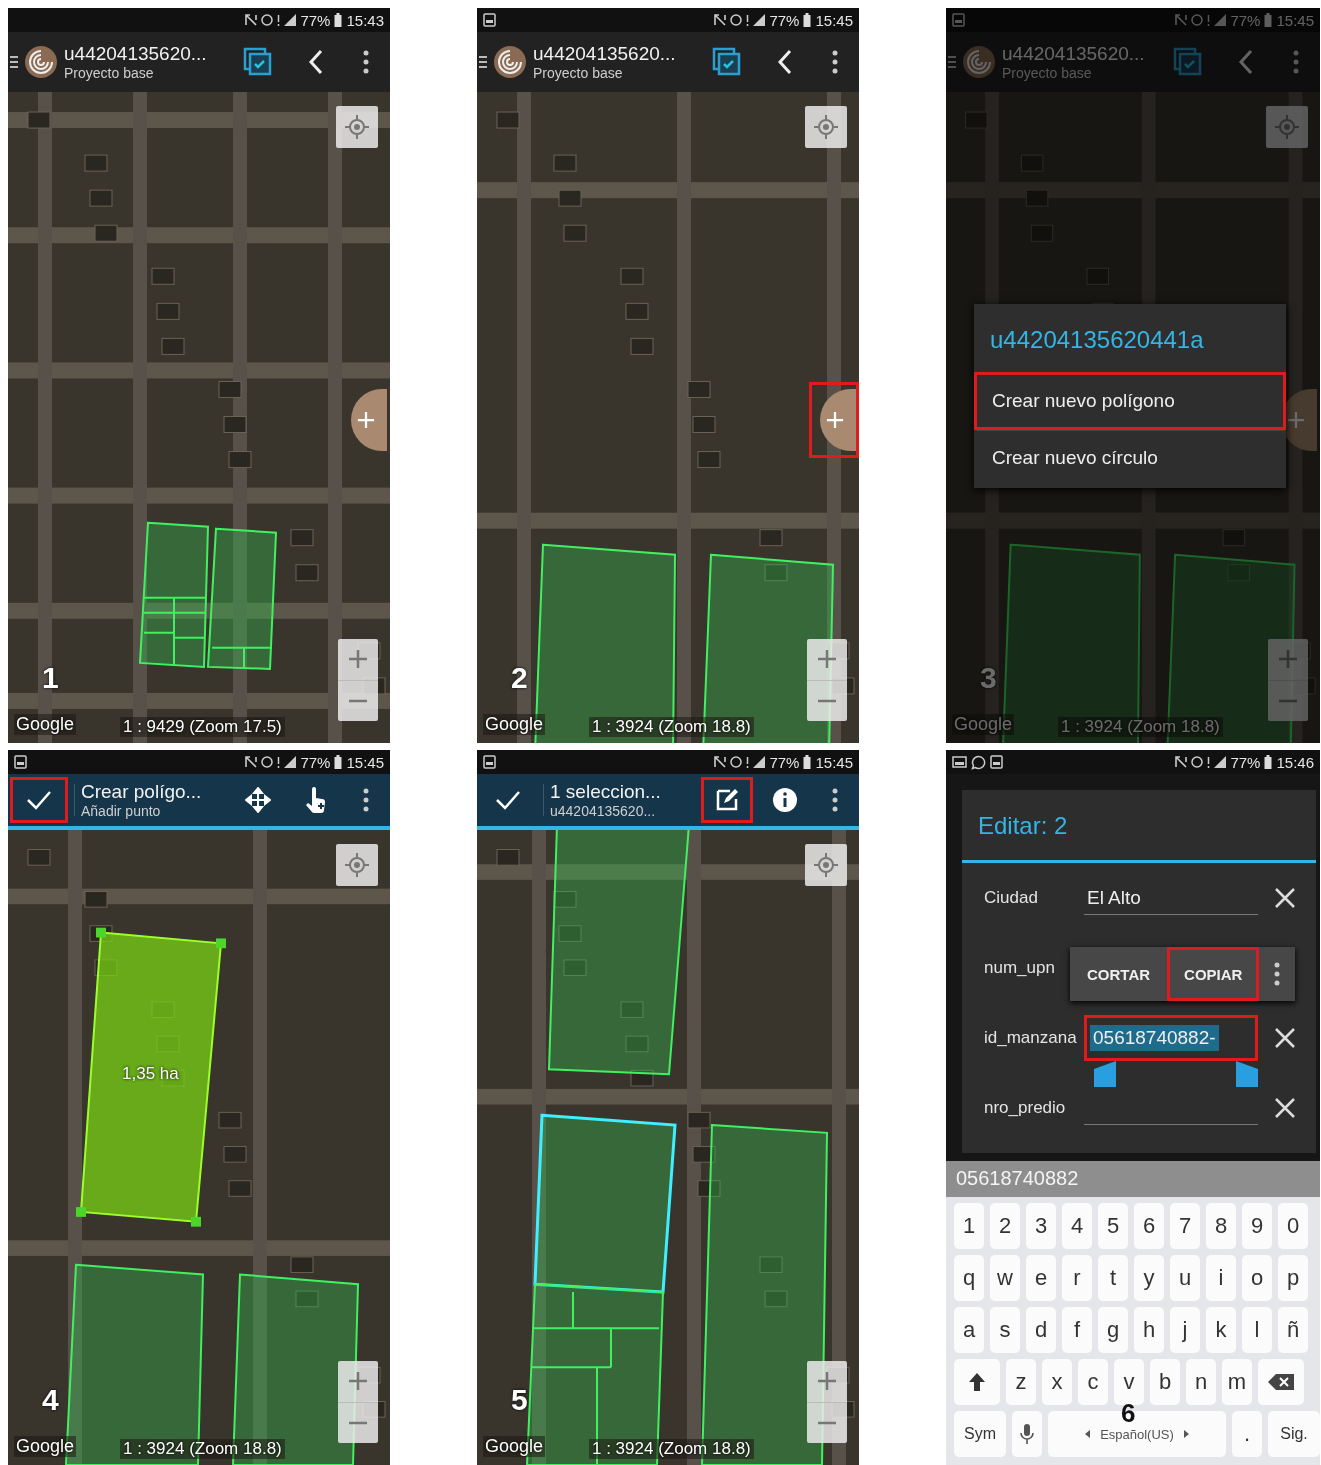 Image resolution: width=1321 pixels, height=1465 pixels. What do you see at coordinates (1113, 1330) in the screenshot?
I see `keyboard-key: g` at bounding box center [1113, 1330].